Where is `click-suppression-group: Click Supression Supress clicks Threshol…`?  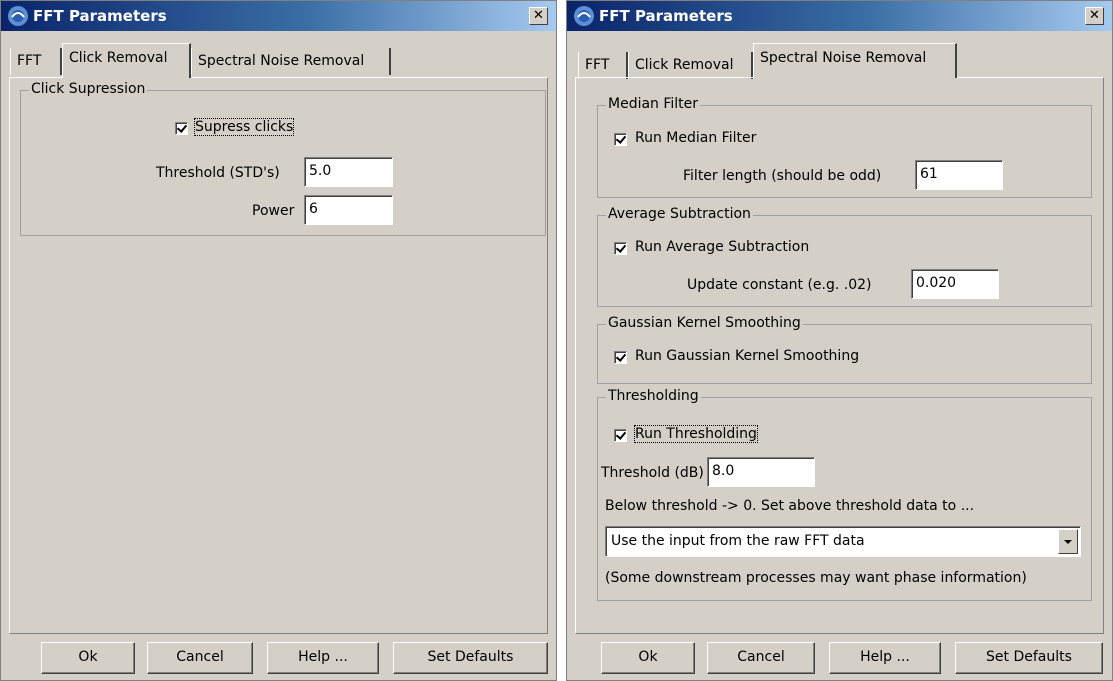 click-suppression-group: Click Supression Supress clicks Threshol… is located at coordinates (283, 158).